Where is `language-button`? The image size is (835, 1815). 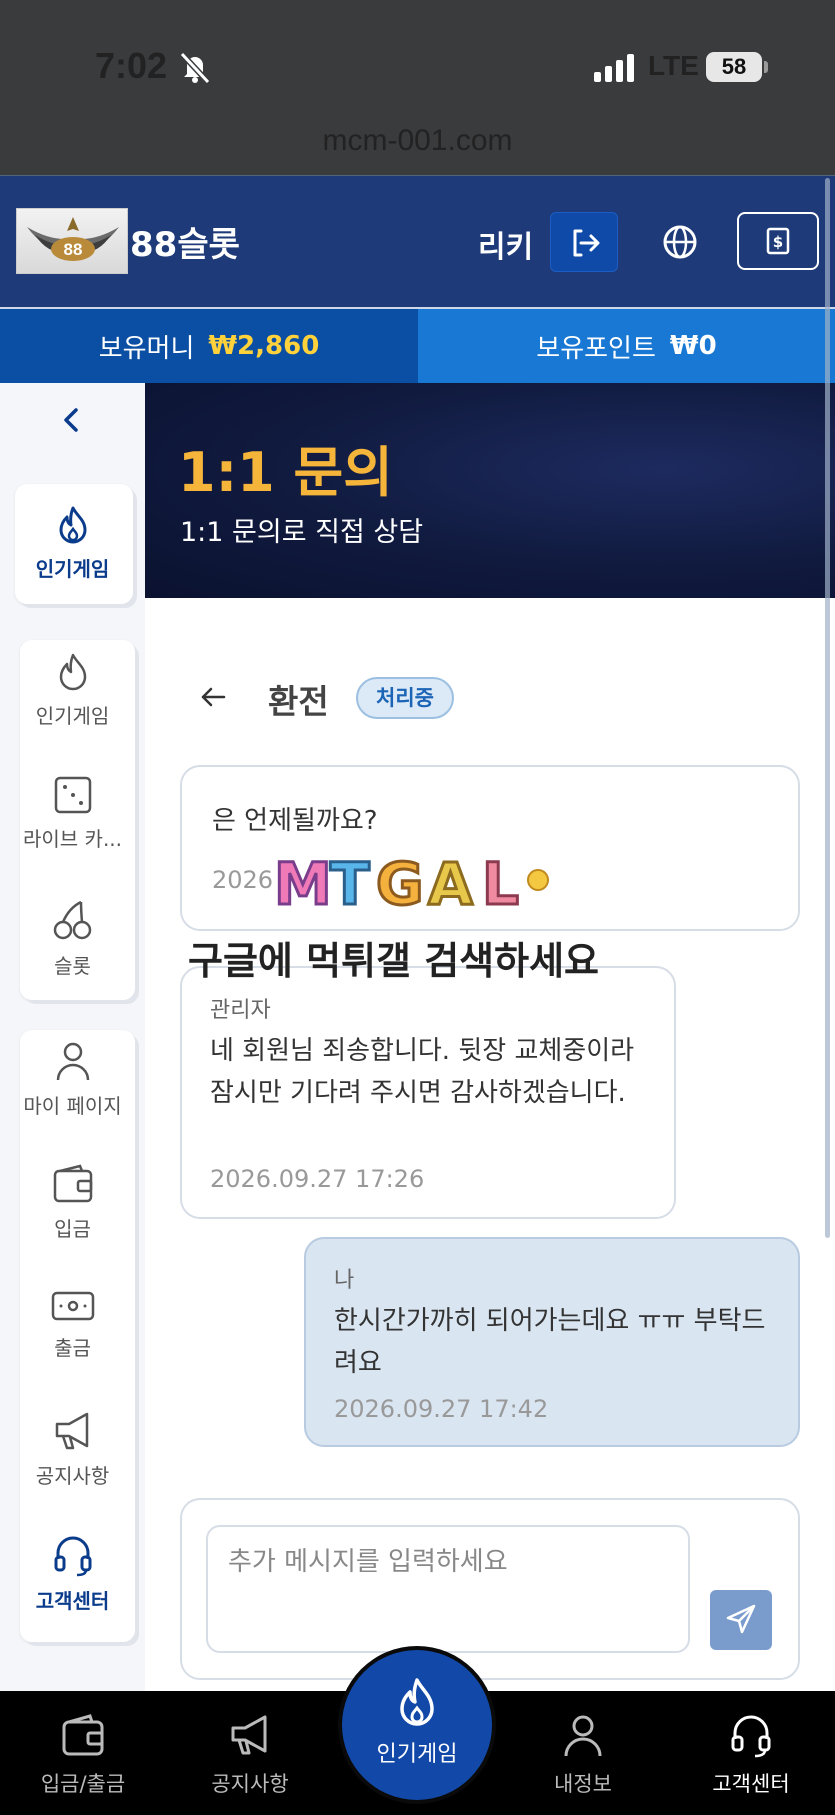 language-button is located at coordinates (680, 242).